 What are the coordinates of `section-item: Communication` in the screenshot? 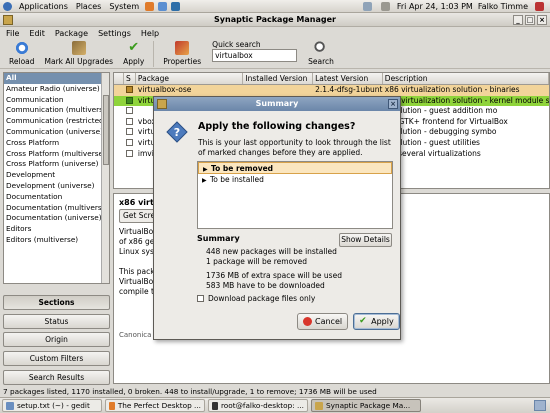 It's located at (56, 100).